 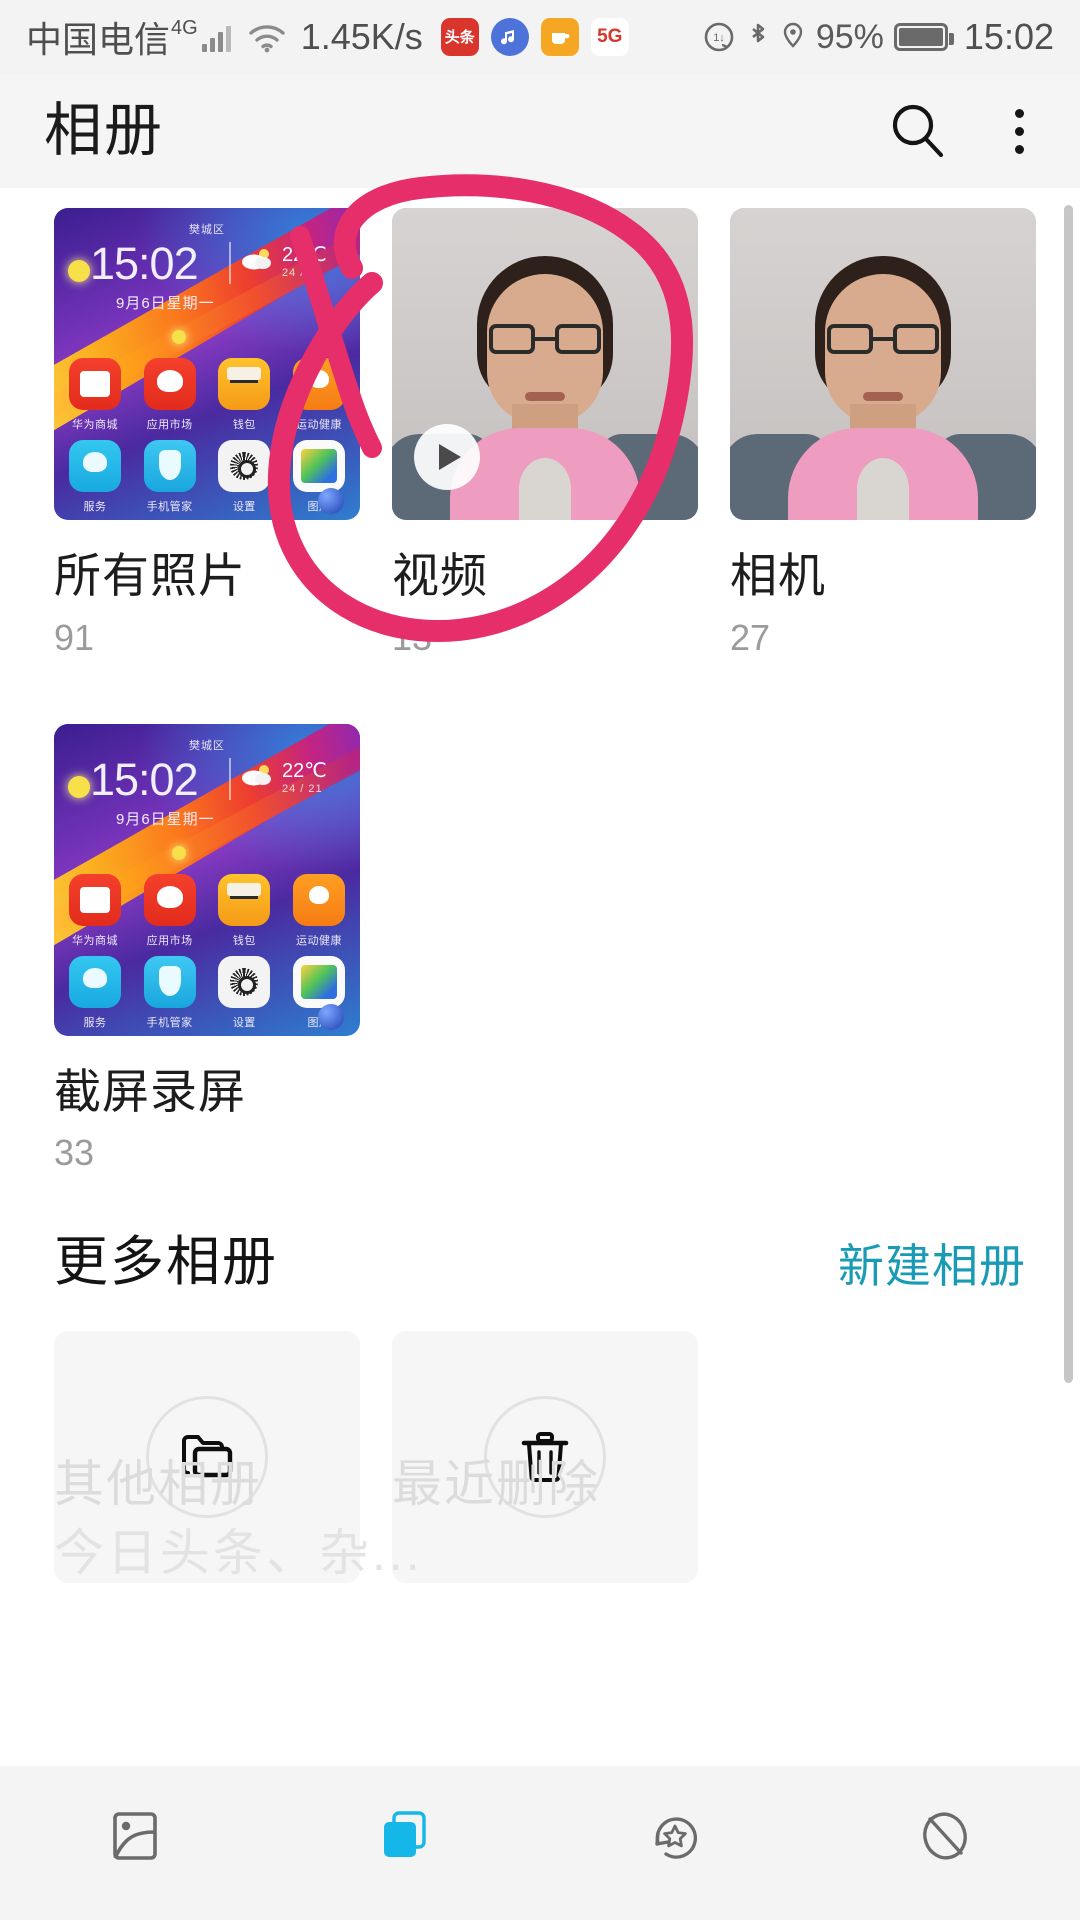 I want to click on status-bar-left: 中国电信 4G 1.45K/s 头条 5G, so click(x=327, y=37).